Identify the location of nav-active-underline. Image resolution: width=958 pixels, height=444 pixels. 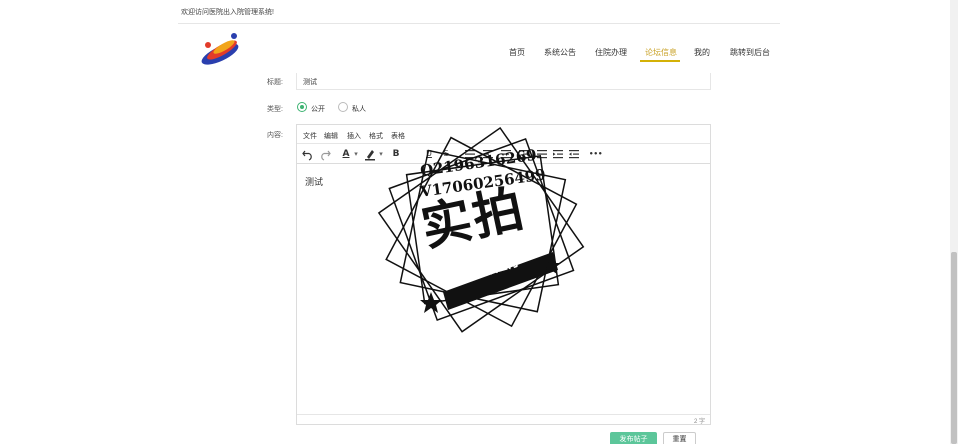
(660, 61).